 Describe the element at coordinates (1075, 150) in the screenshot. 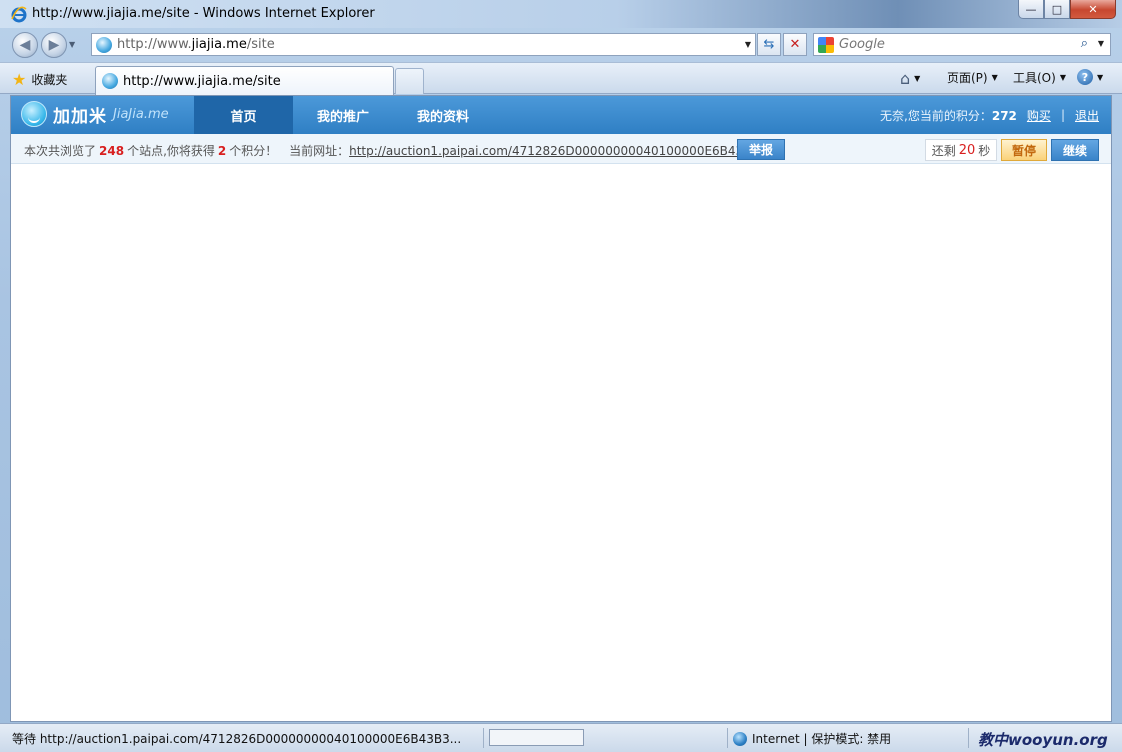

I see `continue-button: 继续` at that location.